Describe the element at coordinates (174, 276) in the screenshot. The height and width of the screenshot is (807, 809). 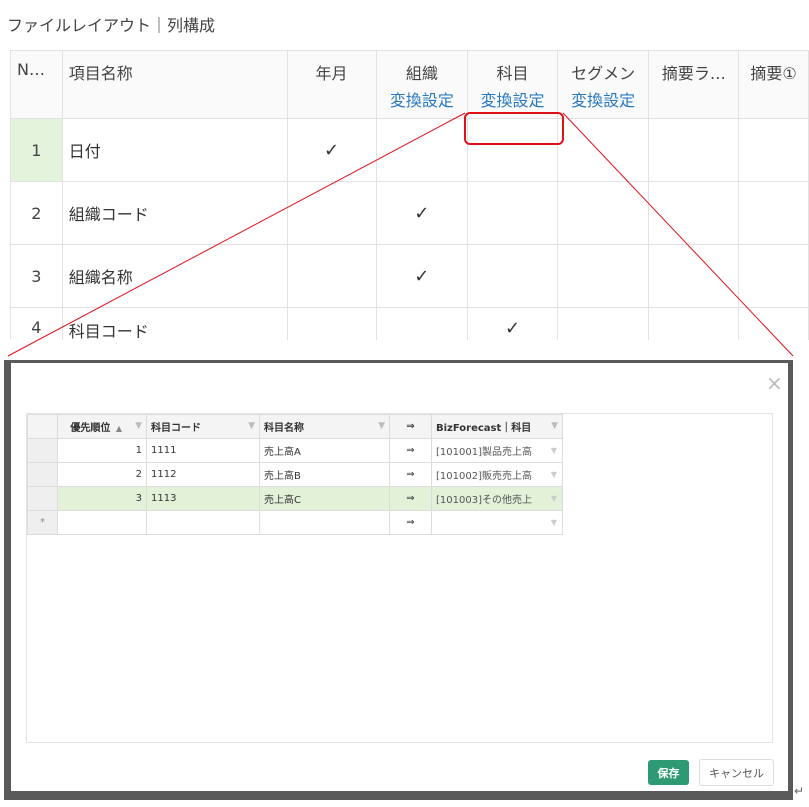
I see `item-name-cell: 組織名称` at that location.